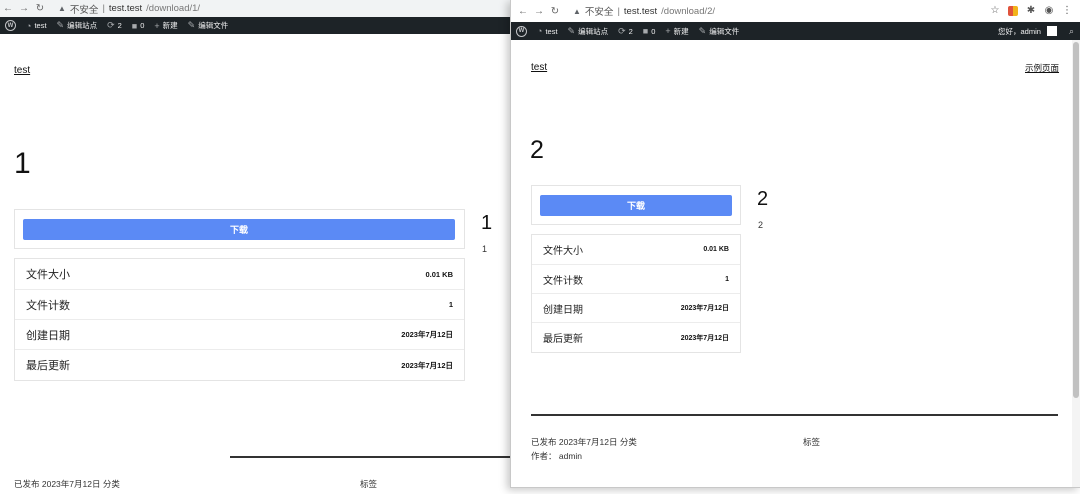 This screenshot has width=1080, height=494. I want to click on scrollbar-thumb, so click(1076, 220).